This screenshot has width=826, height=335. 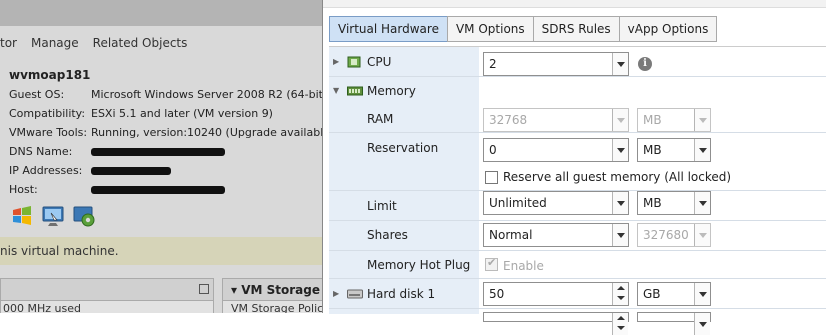 I want to click on cpu-chip-icon, so click(x=354, y=62).